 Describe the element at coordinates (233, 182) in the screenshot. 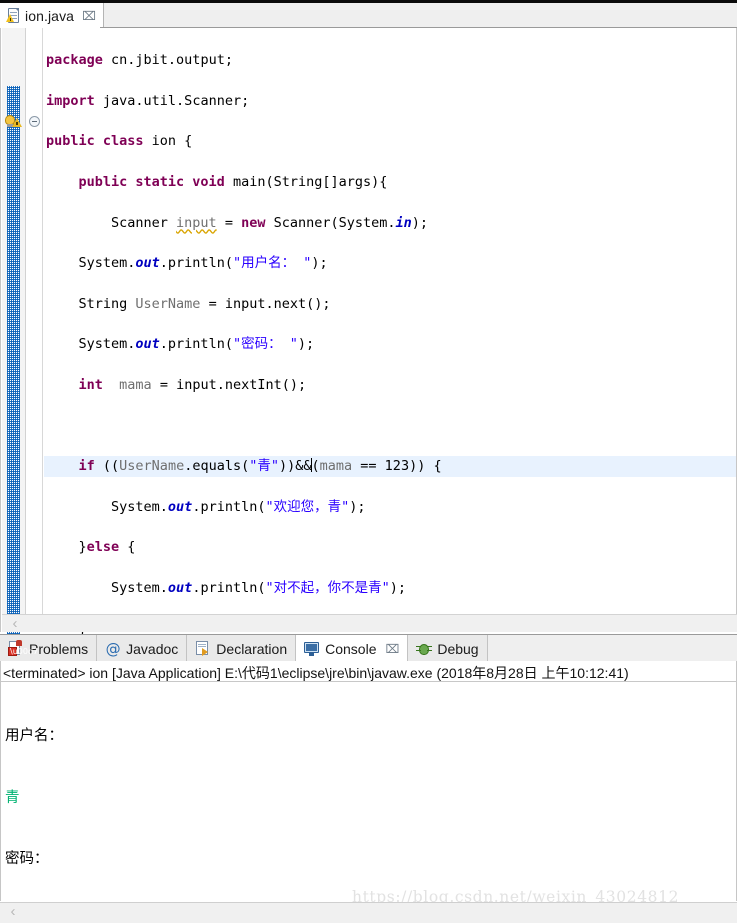

I see `code-line: public static void main(String[]args){` at that location.